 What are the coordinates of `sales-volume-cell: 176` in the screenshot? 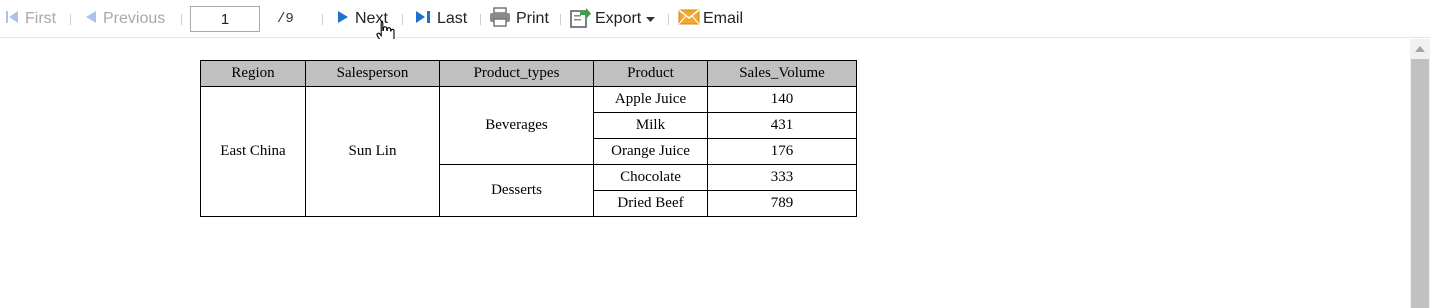 It's located at (782, 151).